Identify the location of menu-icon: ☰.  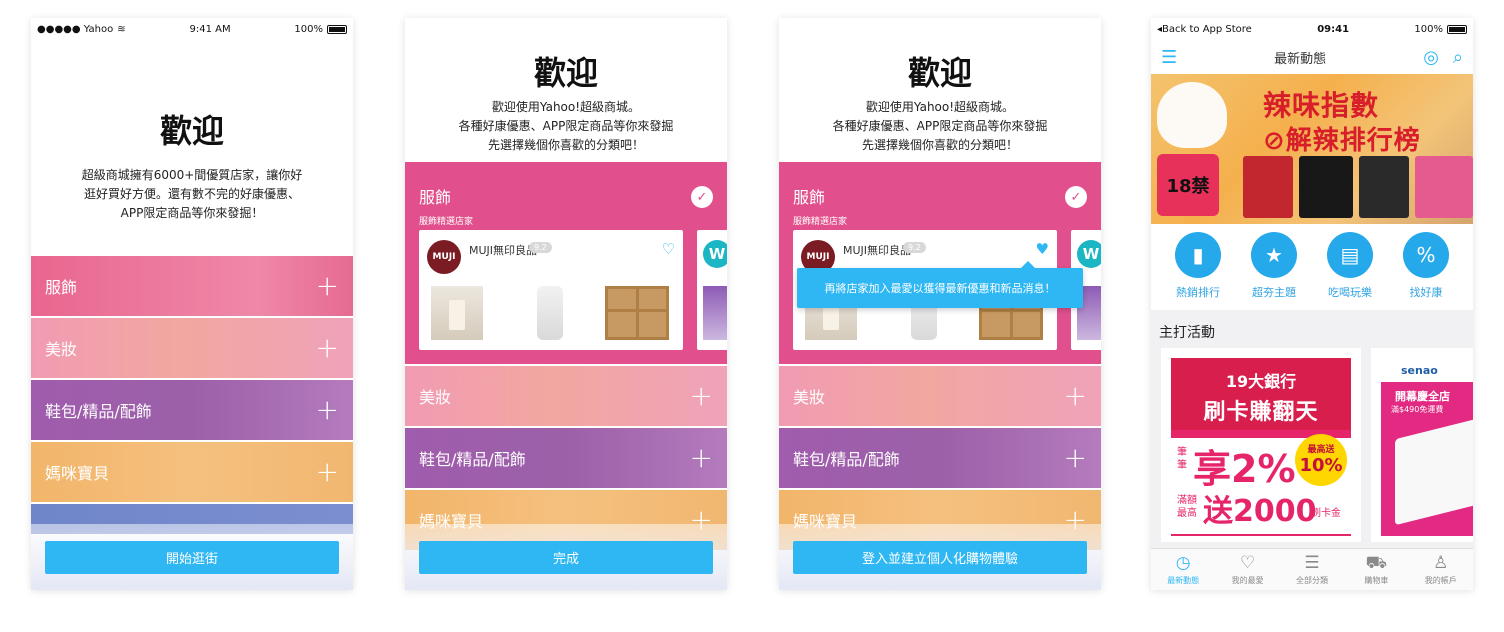
(1169, 57).